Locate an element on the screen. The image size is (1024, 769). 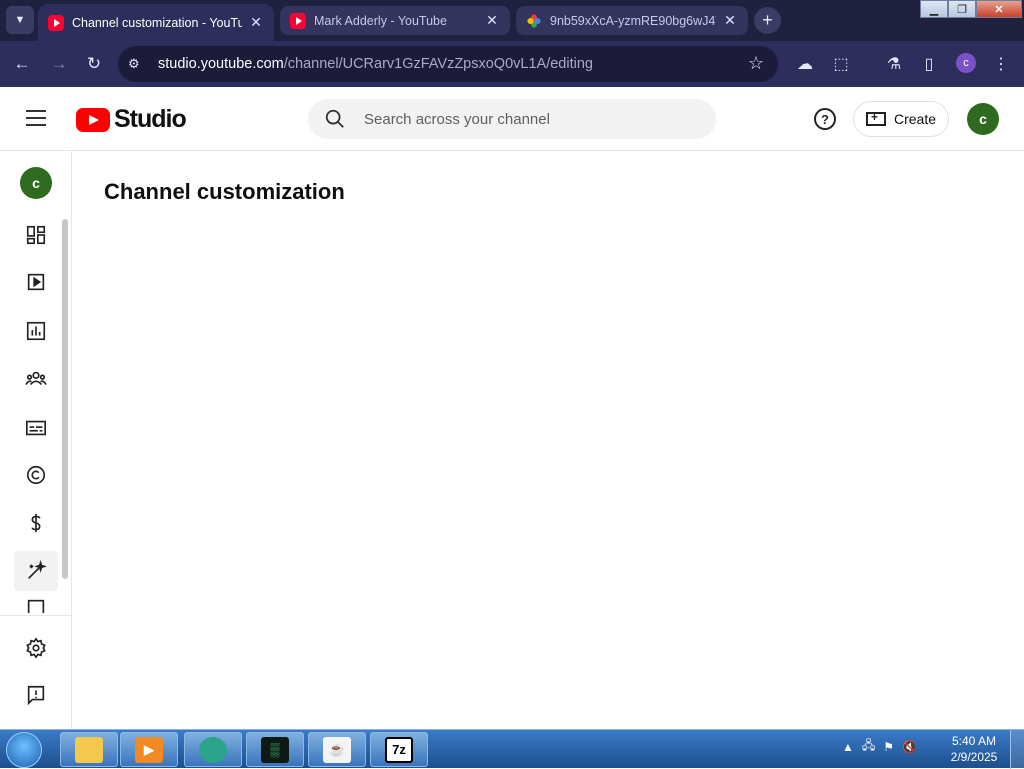
taskbar-file-explorer is located at coordinates (89, 749).